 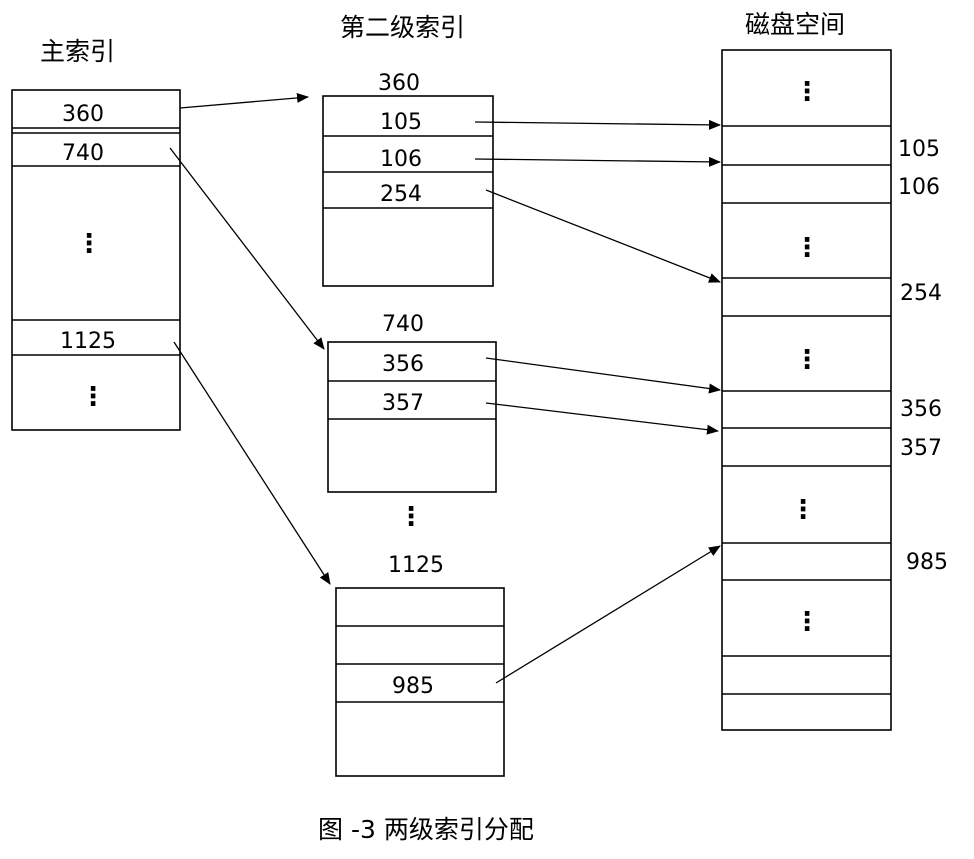 What do you see at coordinates (602, 418) in the screenshot?
I see `arrow-357-to-disk` at bounding box center [602, 418].